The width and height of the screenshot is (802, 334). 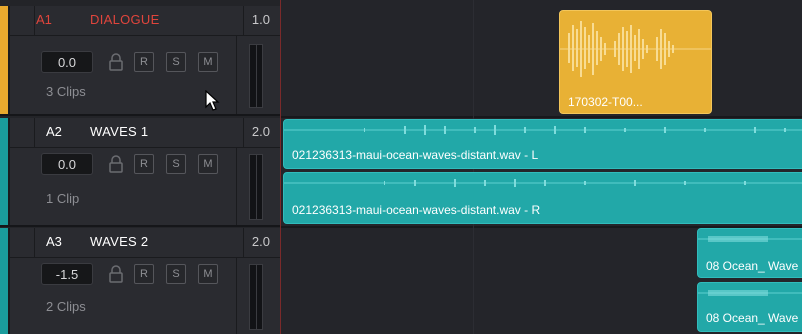 What do you see at coordinates (66, 306) in the screenshot?
I see `clips-count: 2 Clips` at bounding box center [66, 306].